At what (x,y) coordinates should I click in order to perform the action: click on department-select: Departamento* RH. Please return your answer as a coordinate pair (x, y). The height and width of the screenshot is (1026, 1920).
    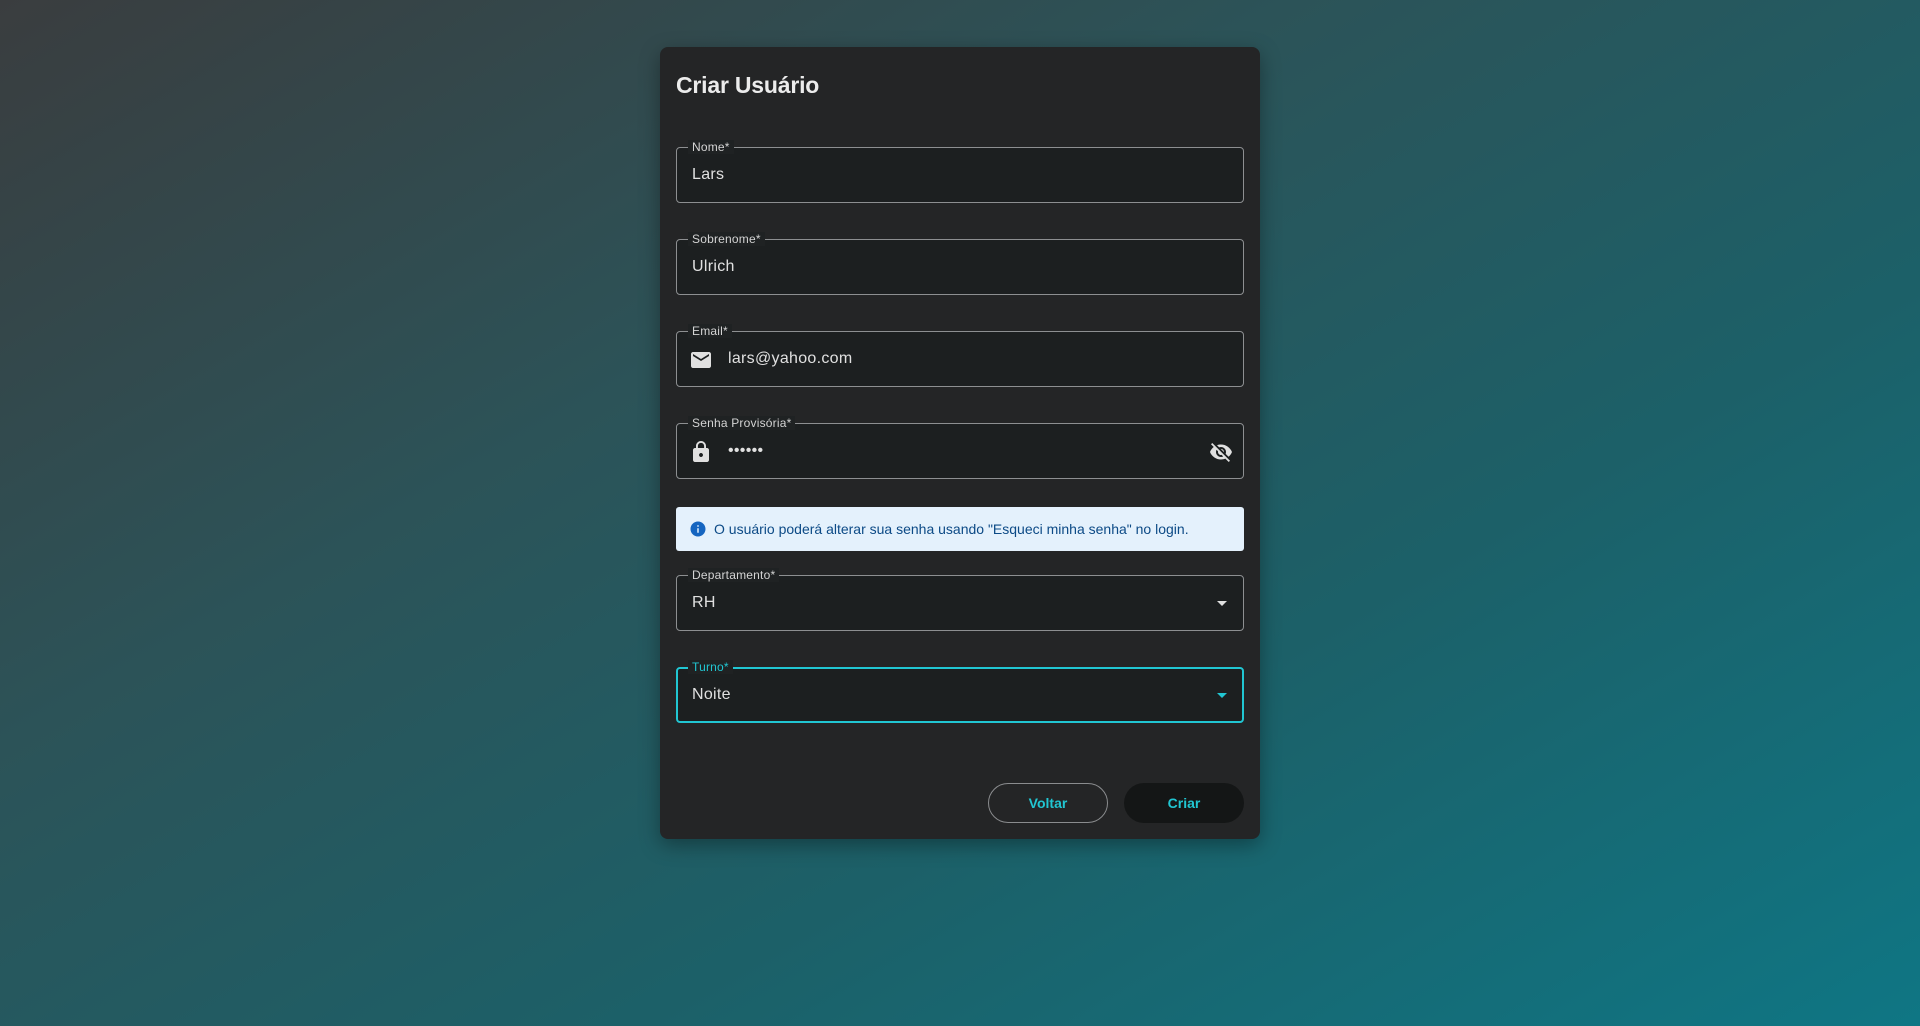
    Looking at the image, I should click on (960, 599).